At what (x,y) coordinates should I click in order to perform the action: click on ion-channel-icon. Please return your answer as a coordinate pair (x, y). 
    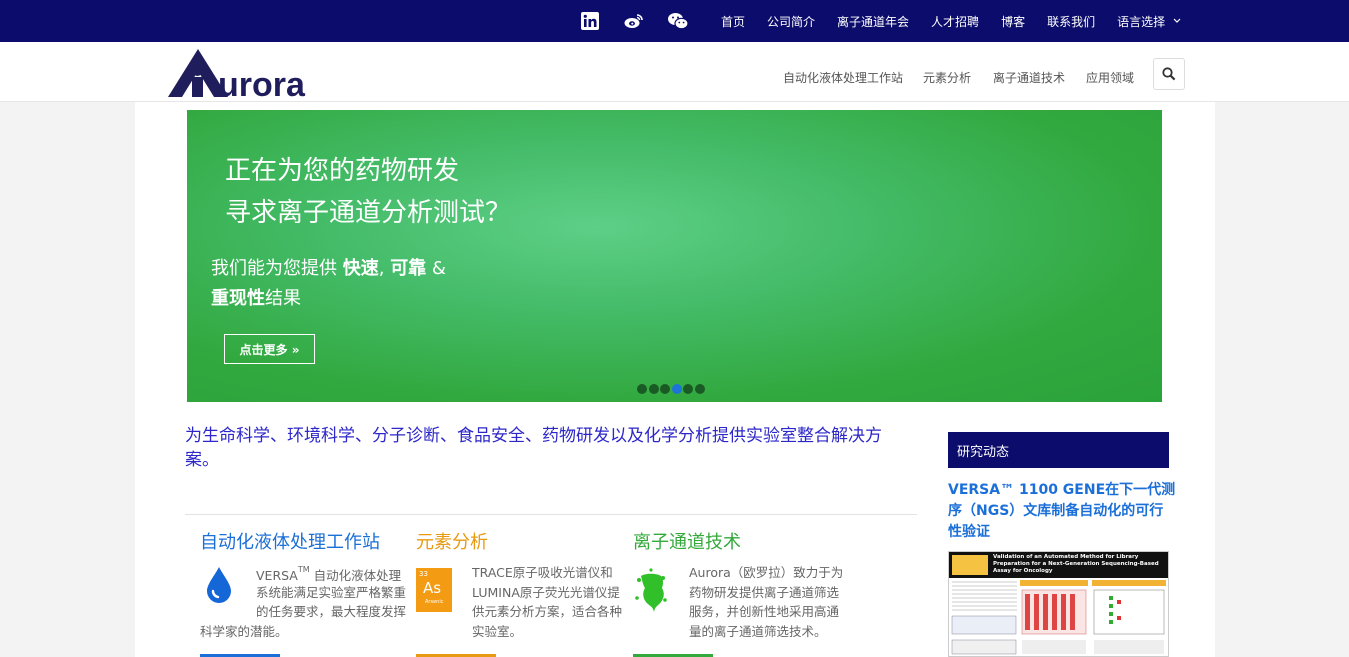
    Looking at the image, I should click on (651, 596).